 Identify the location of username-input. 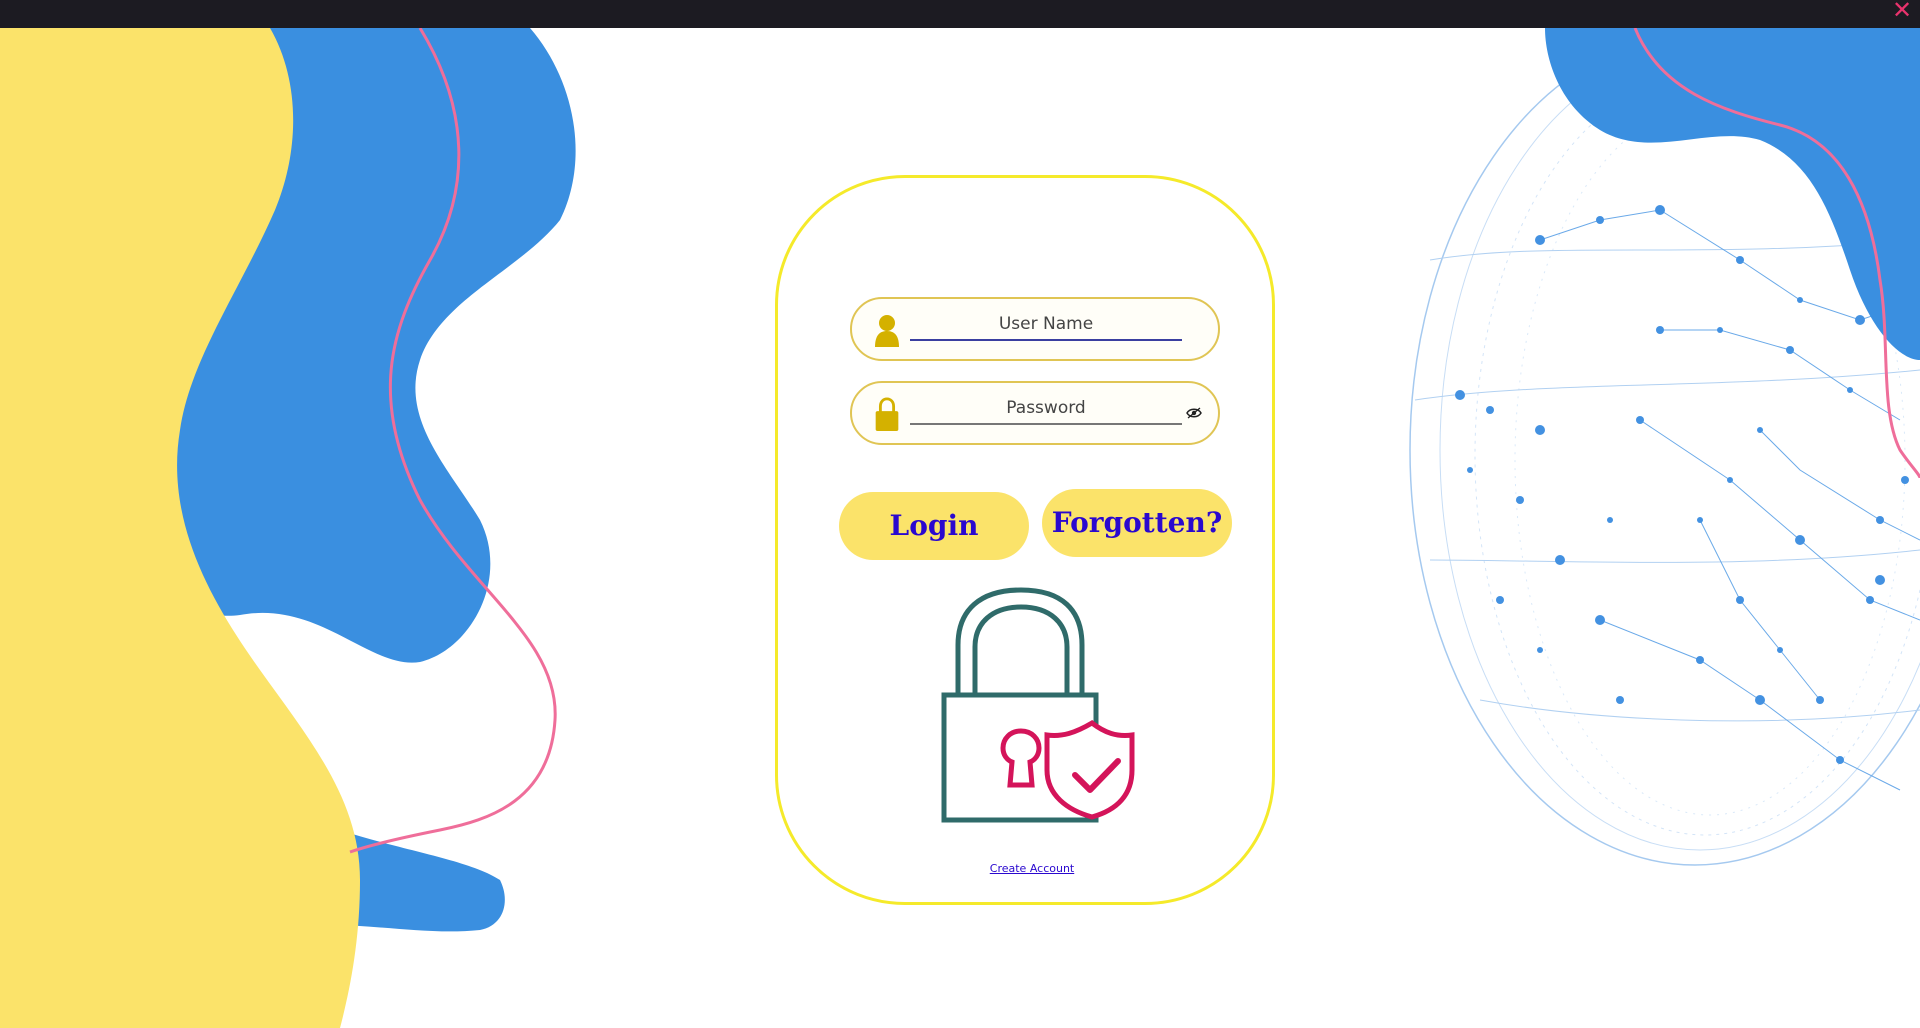
(1046, 325).